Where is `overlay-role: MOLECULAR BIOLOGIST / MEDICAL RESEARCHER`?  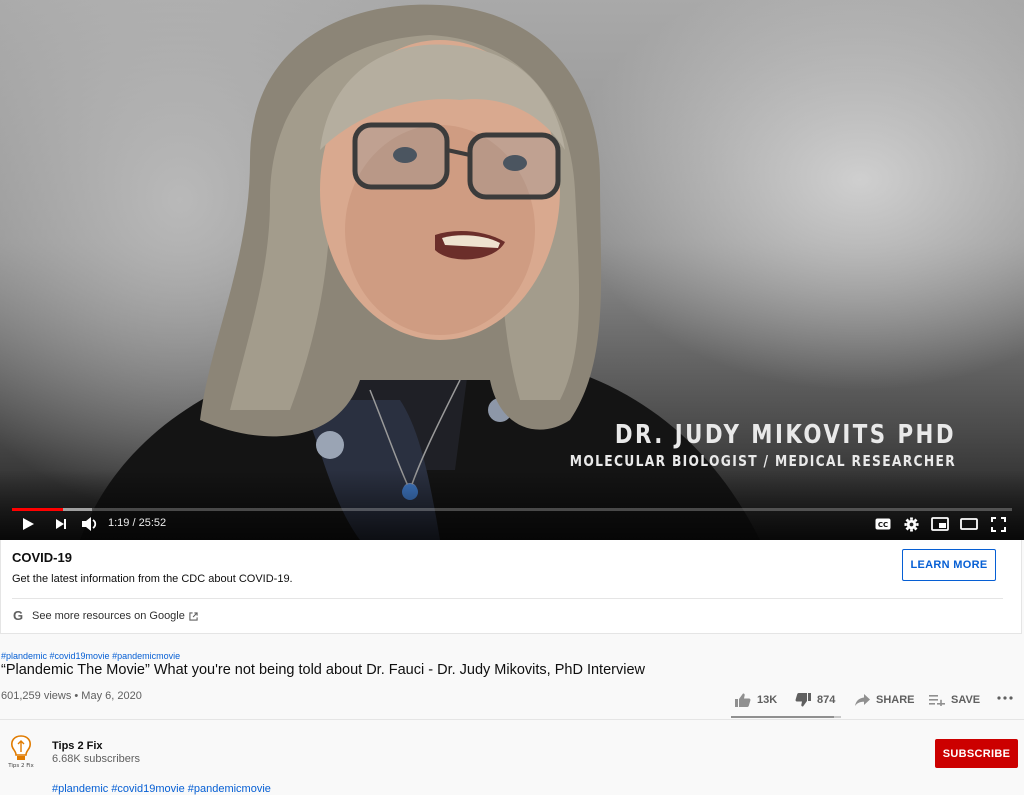 overlay-role: MOLECULAR BIOLOGIST / MEDICAL RESEARCHER is located at coordinates (762, 461).